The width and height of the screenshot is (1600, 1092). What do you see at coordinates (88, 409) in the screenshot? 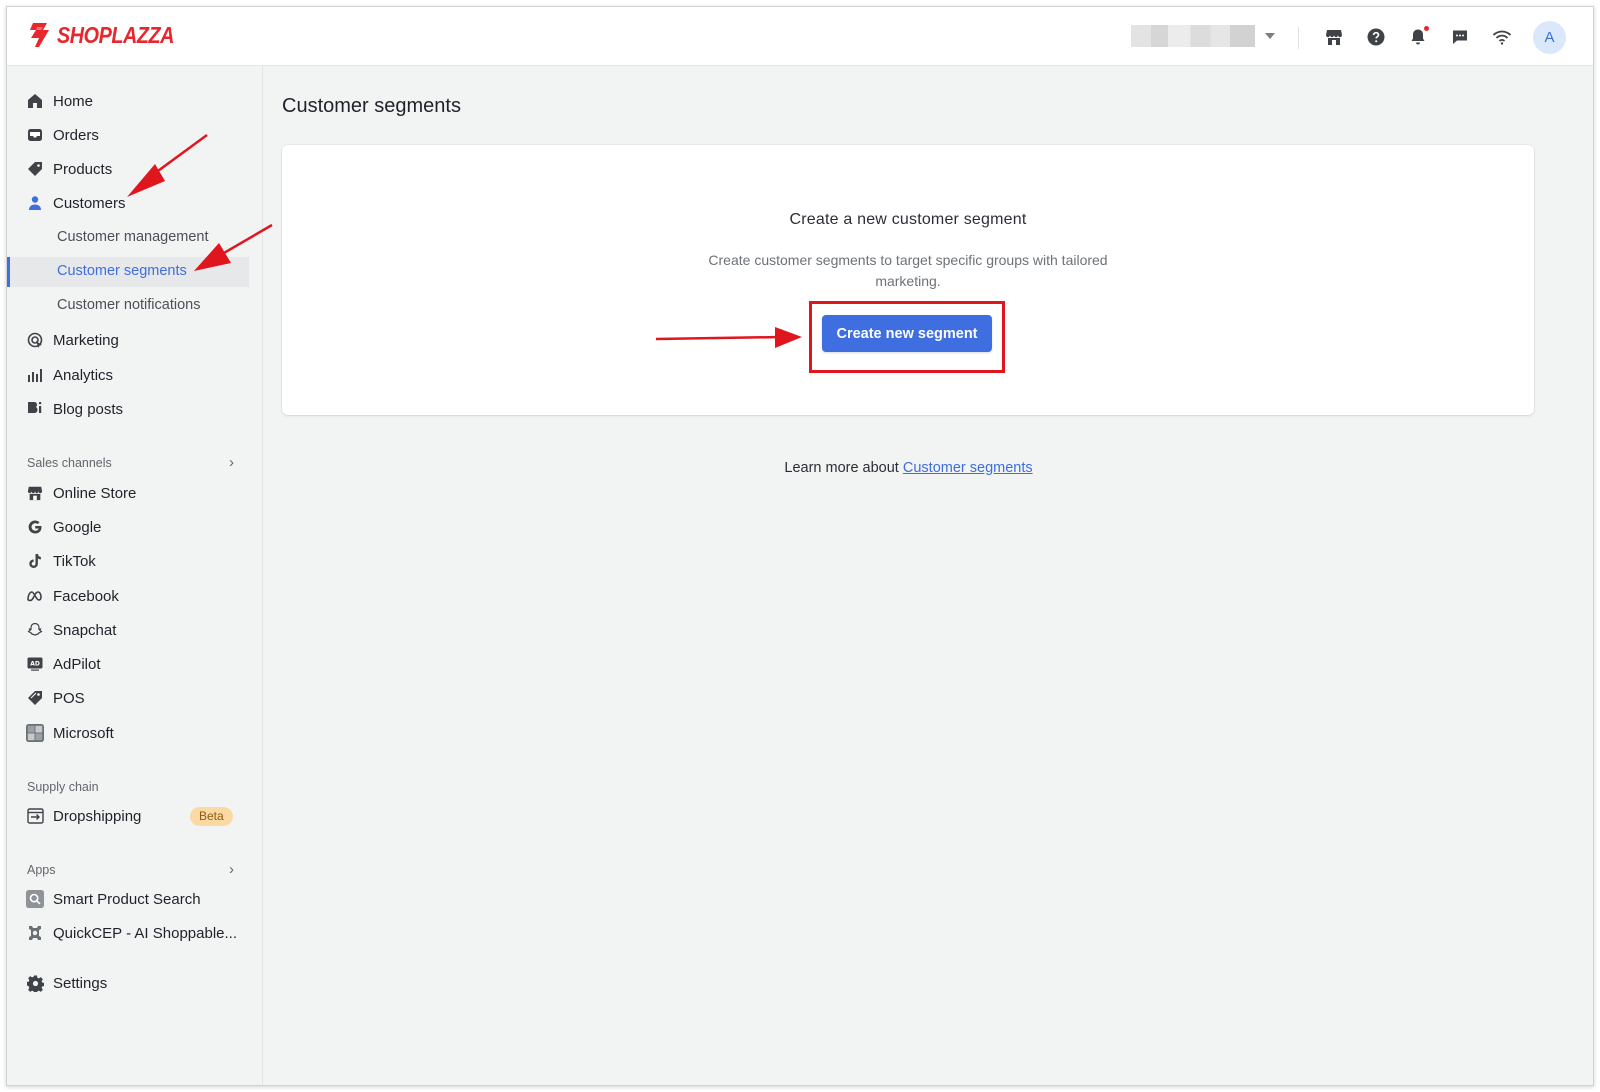
I see `sidebar-item-label: Blog posts` at bounding box center [88, 409].